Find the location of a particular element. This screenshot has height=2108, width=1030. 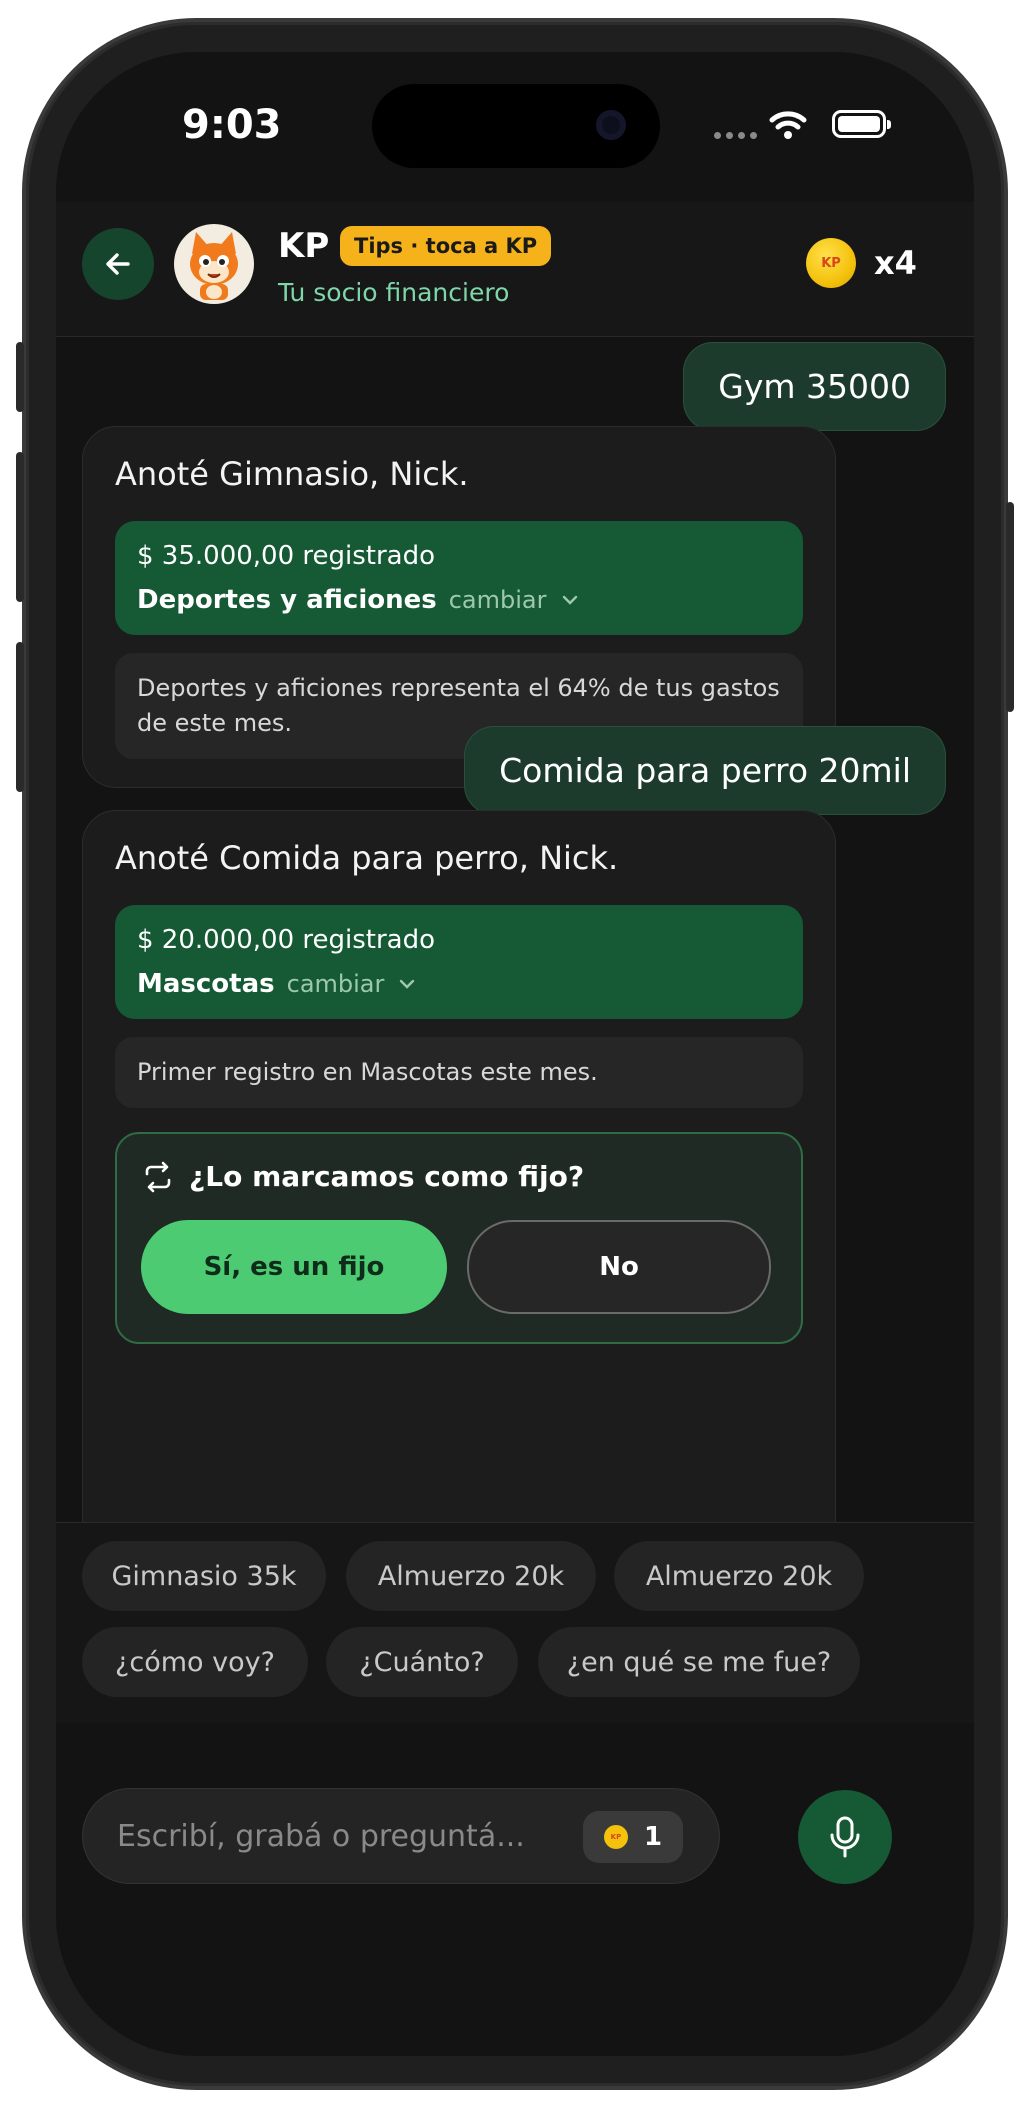

quick-reply-chip: Gimnasio 35k is located at coordinates (204, 1576).